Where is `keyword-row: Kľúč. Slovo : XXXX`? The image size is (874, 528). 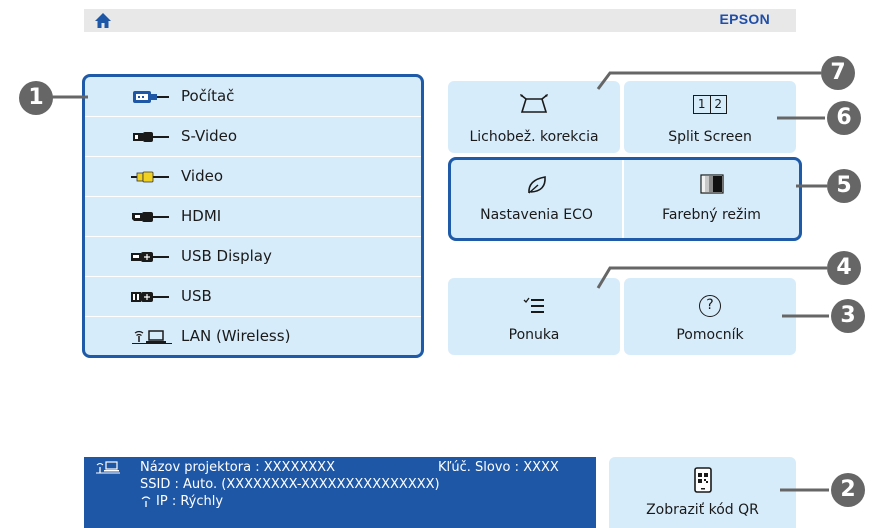 keyword-row: Kľúč. Slovo : XXXX is located at coordinates (498, 467).